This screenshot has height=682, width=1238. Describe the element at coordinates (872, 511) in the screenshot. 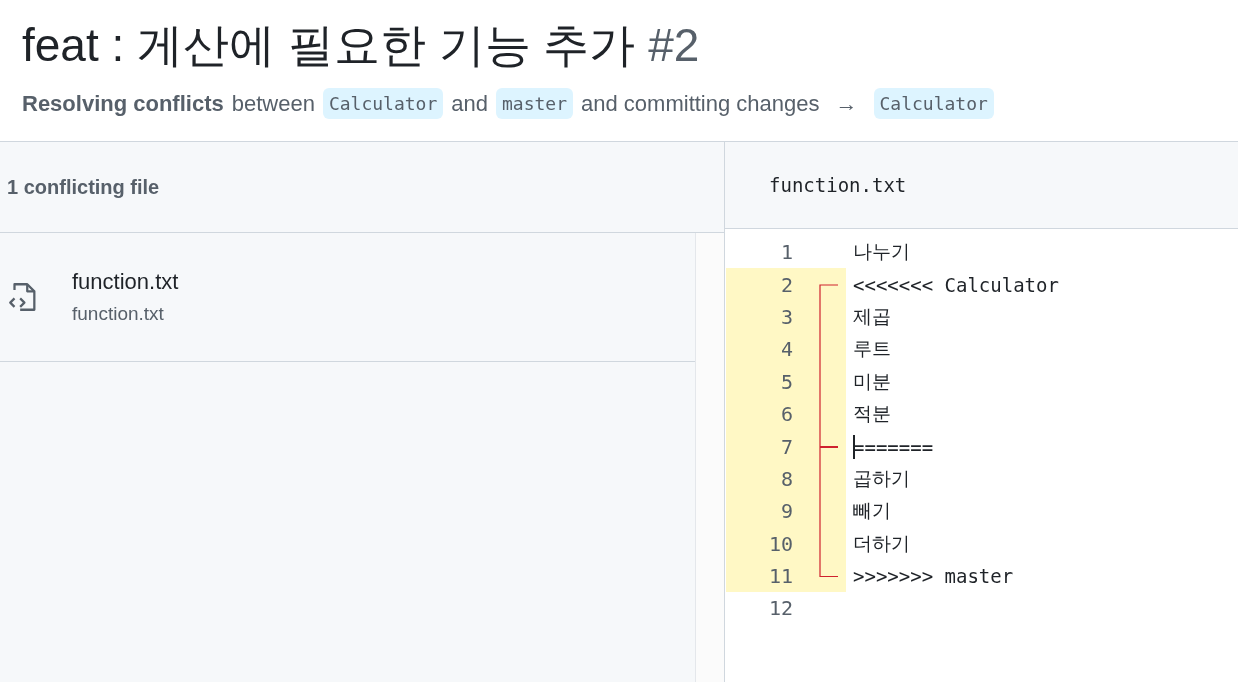

I see `code-line: 빼기` at that location.